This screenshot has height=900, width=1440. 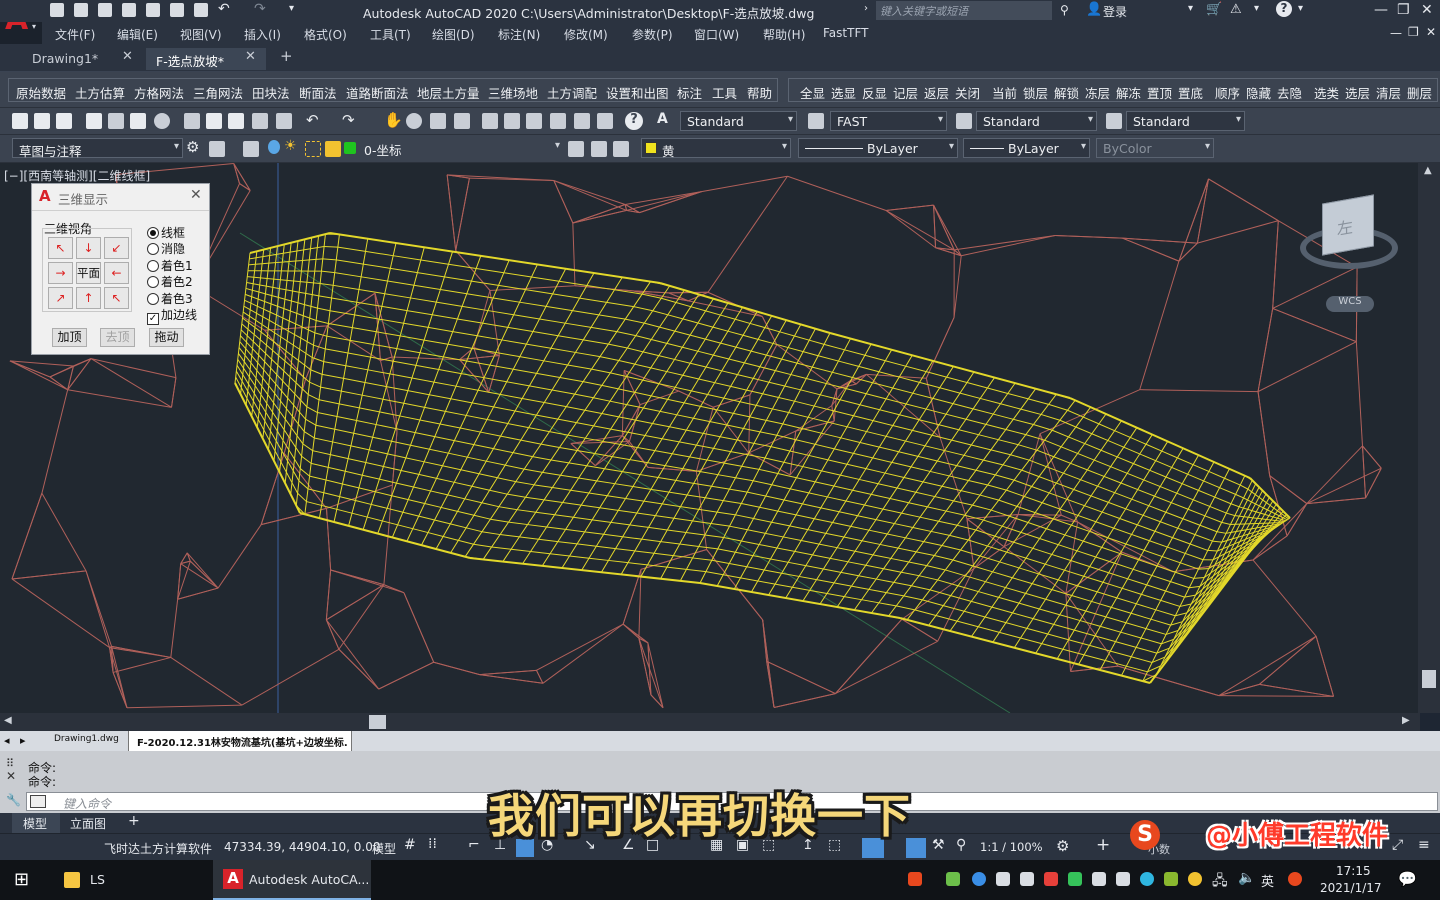 I want to click on wechat-icon, so click(x=1075, y=879).